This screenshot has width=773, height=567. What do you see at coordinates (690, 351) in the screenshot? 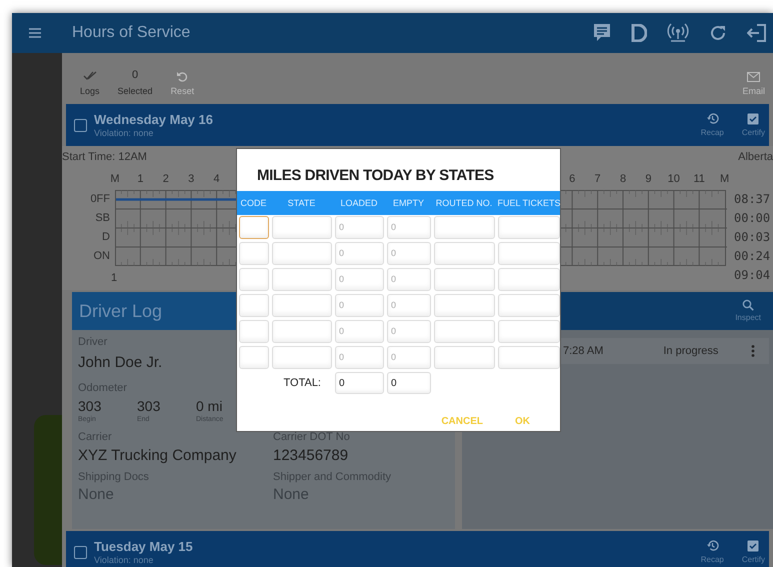
I see `inspection-status: In progress` at bounding box center [690, 351].